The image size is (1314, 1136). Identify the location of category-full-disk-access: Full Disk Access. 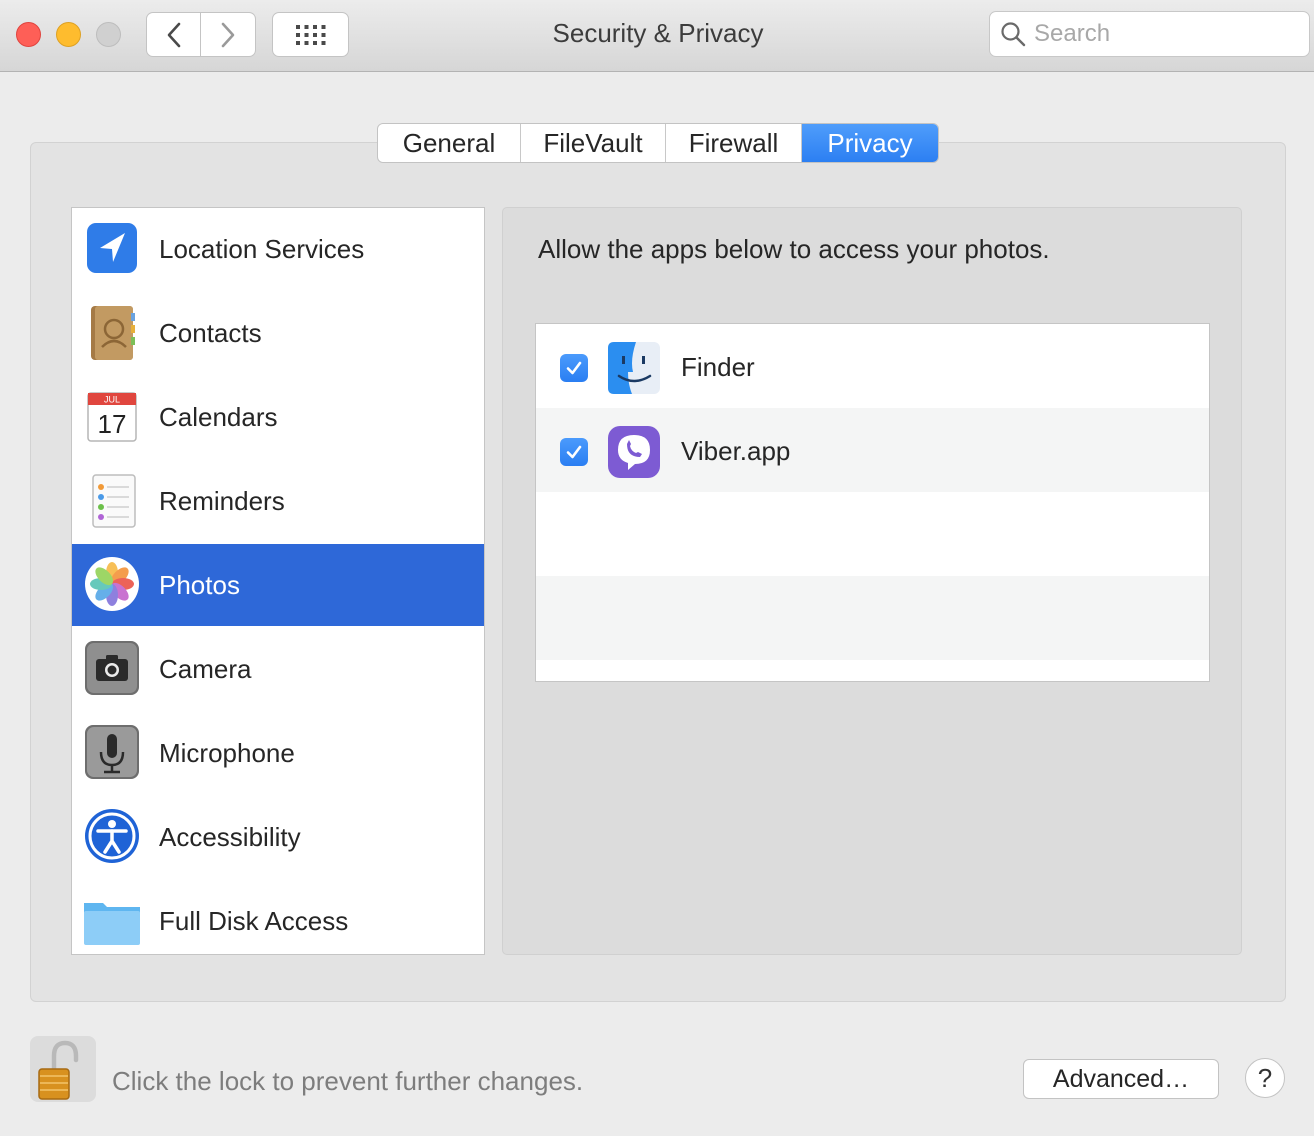
(278, 917).